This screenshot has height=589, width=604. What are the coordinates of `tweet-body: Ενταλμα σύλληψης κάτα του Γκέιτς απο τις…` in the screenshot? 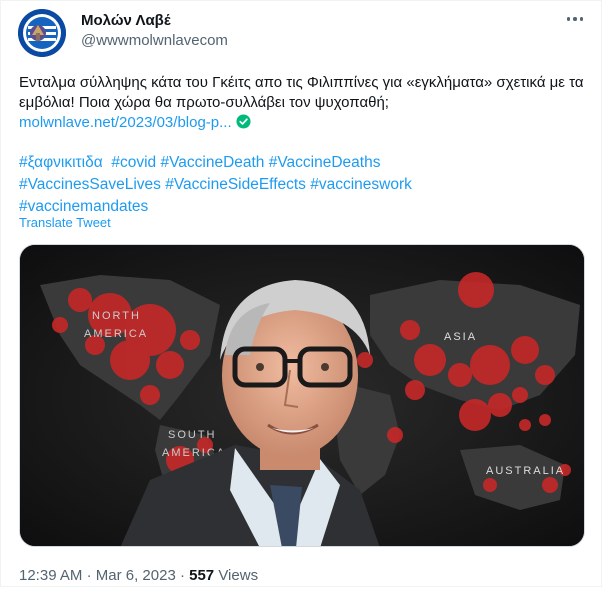 It's located at (304, 103).